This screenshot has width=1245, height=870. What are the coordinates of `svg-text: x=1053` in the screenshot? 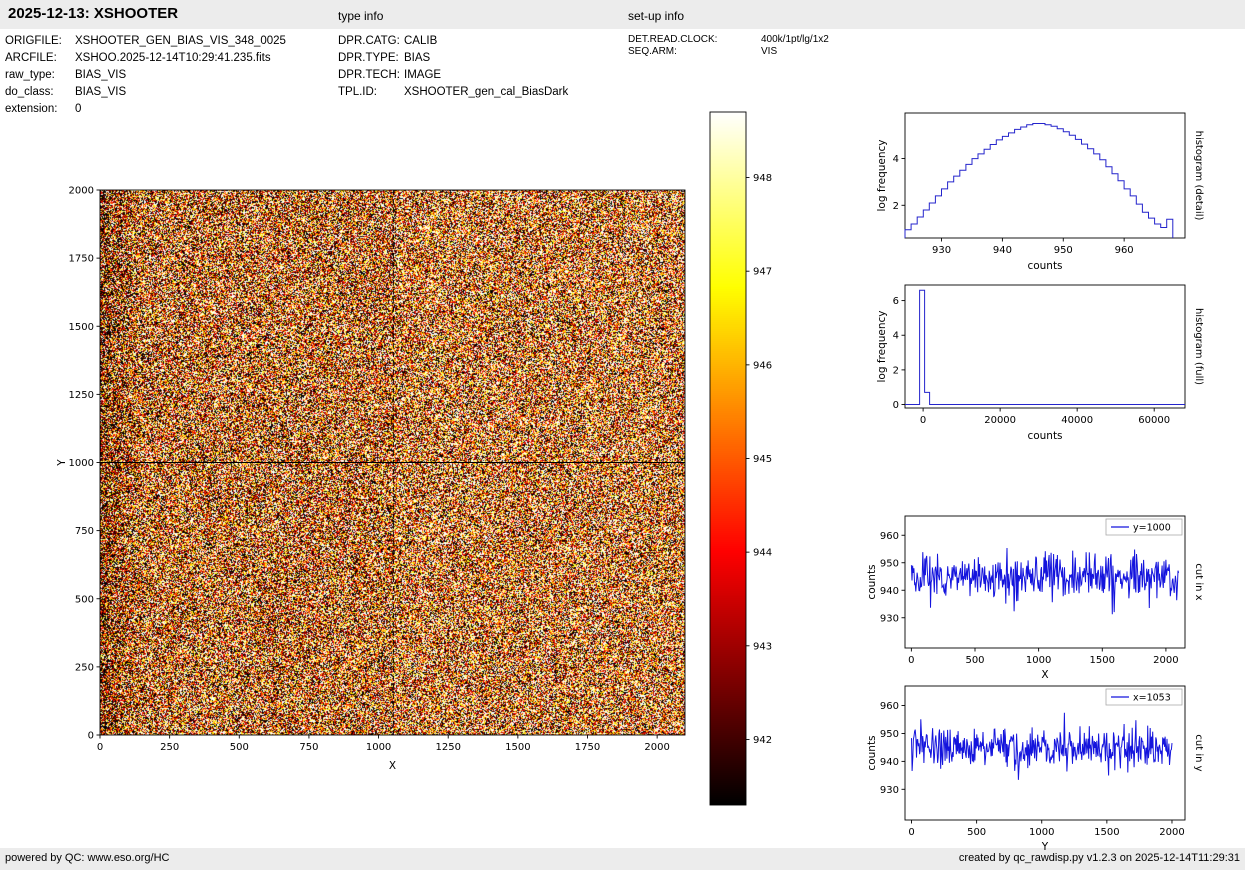 It's located at (1152, 698).